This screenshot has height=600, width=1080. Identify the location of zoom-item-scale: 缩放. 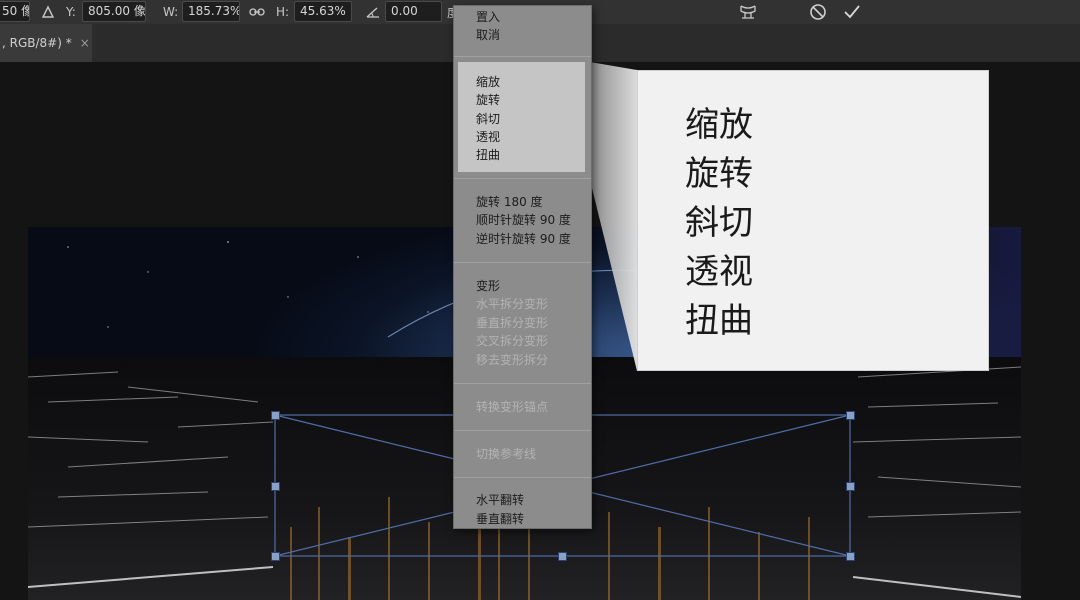
(719, 125).